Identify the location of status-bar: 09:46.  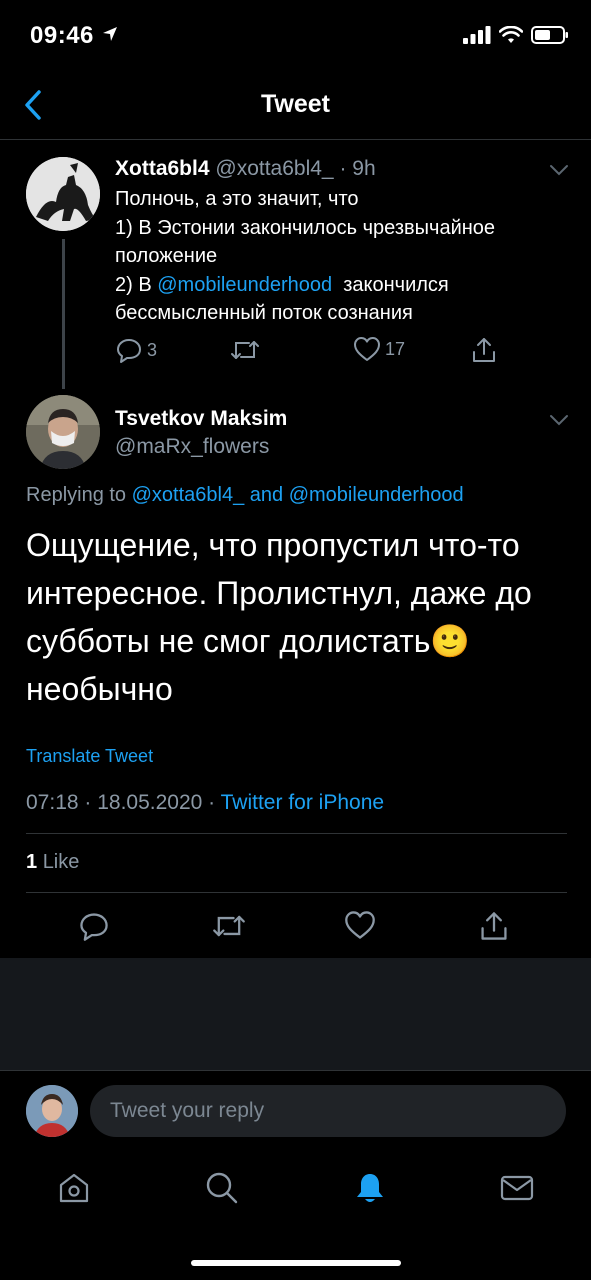
(295, 35).